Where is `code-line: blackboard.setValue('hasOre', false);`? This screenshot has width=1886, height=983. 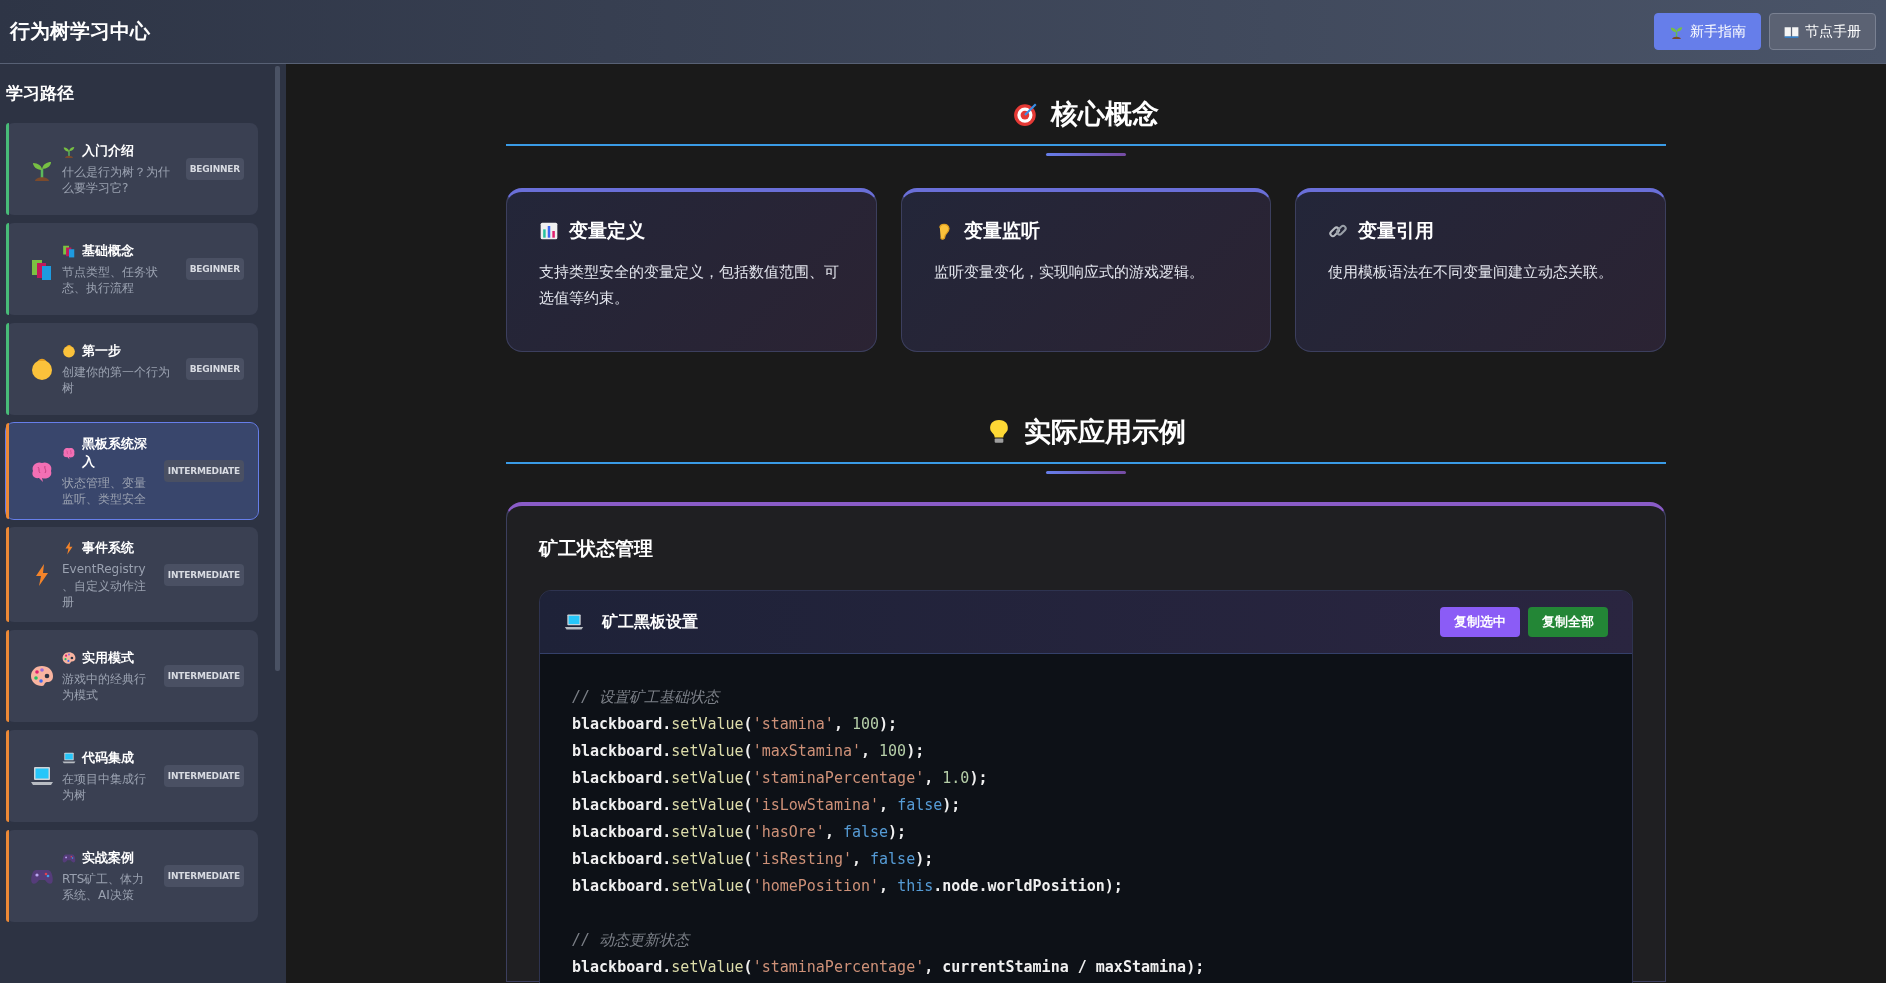 code-line: blackboard.setValue('hasOre', false); is located at coordinates (740, 832).